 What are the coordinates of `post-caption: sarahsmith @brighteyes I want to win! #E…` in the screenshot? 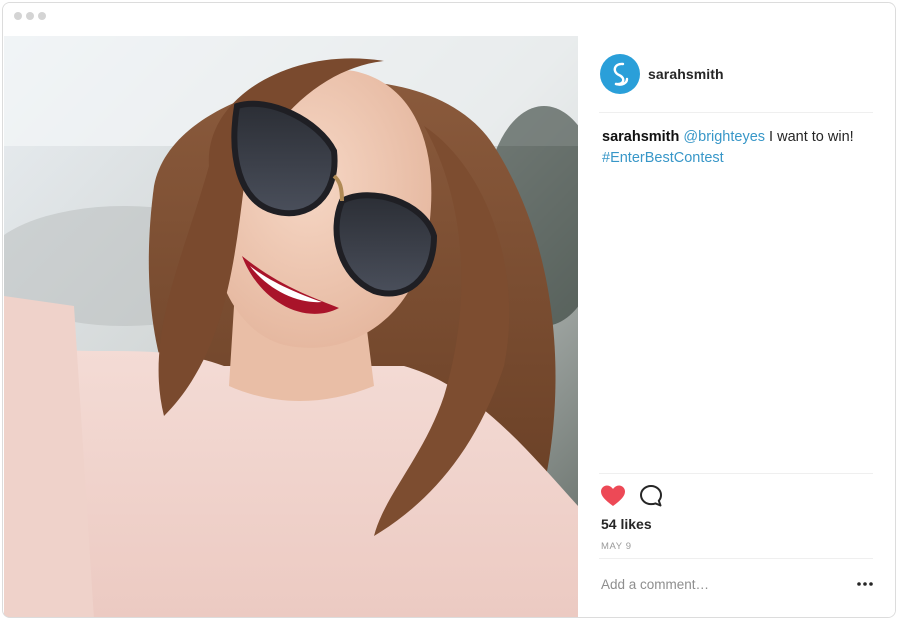 It's located at (737, 148).